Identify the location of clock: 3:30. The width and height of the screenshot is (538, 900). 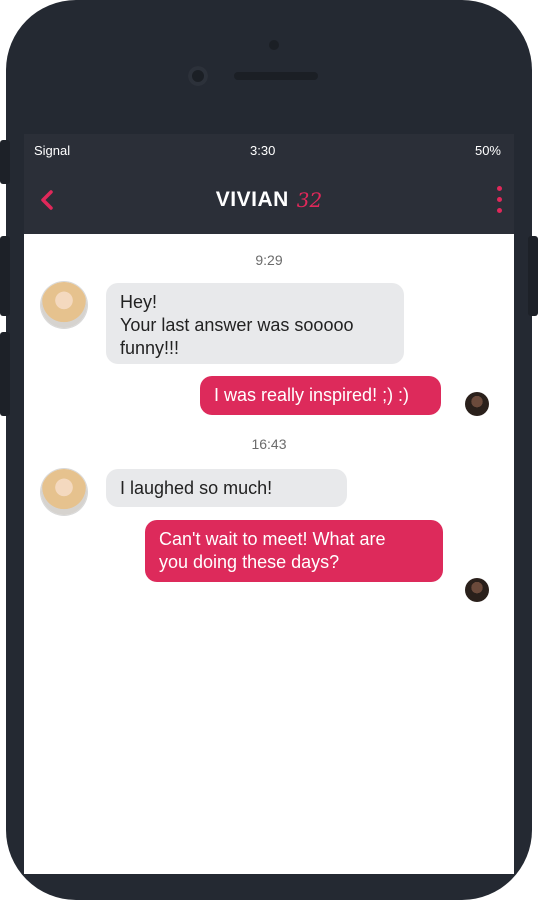
(263, 150).